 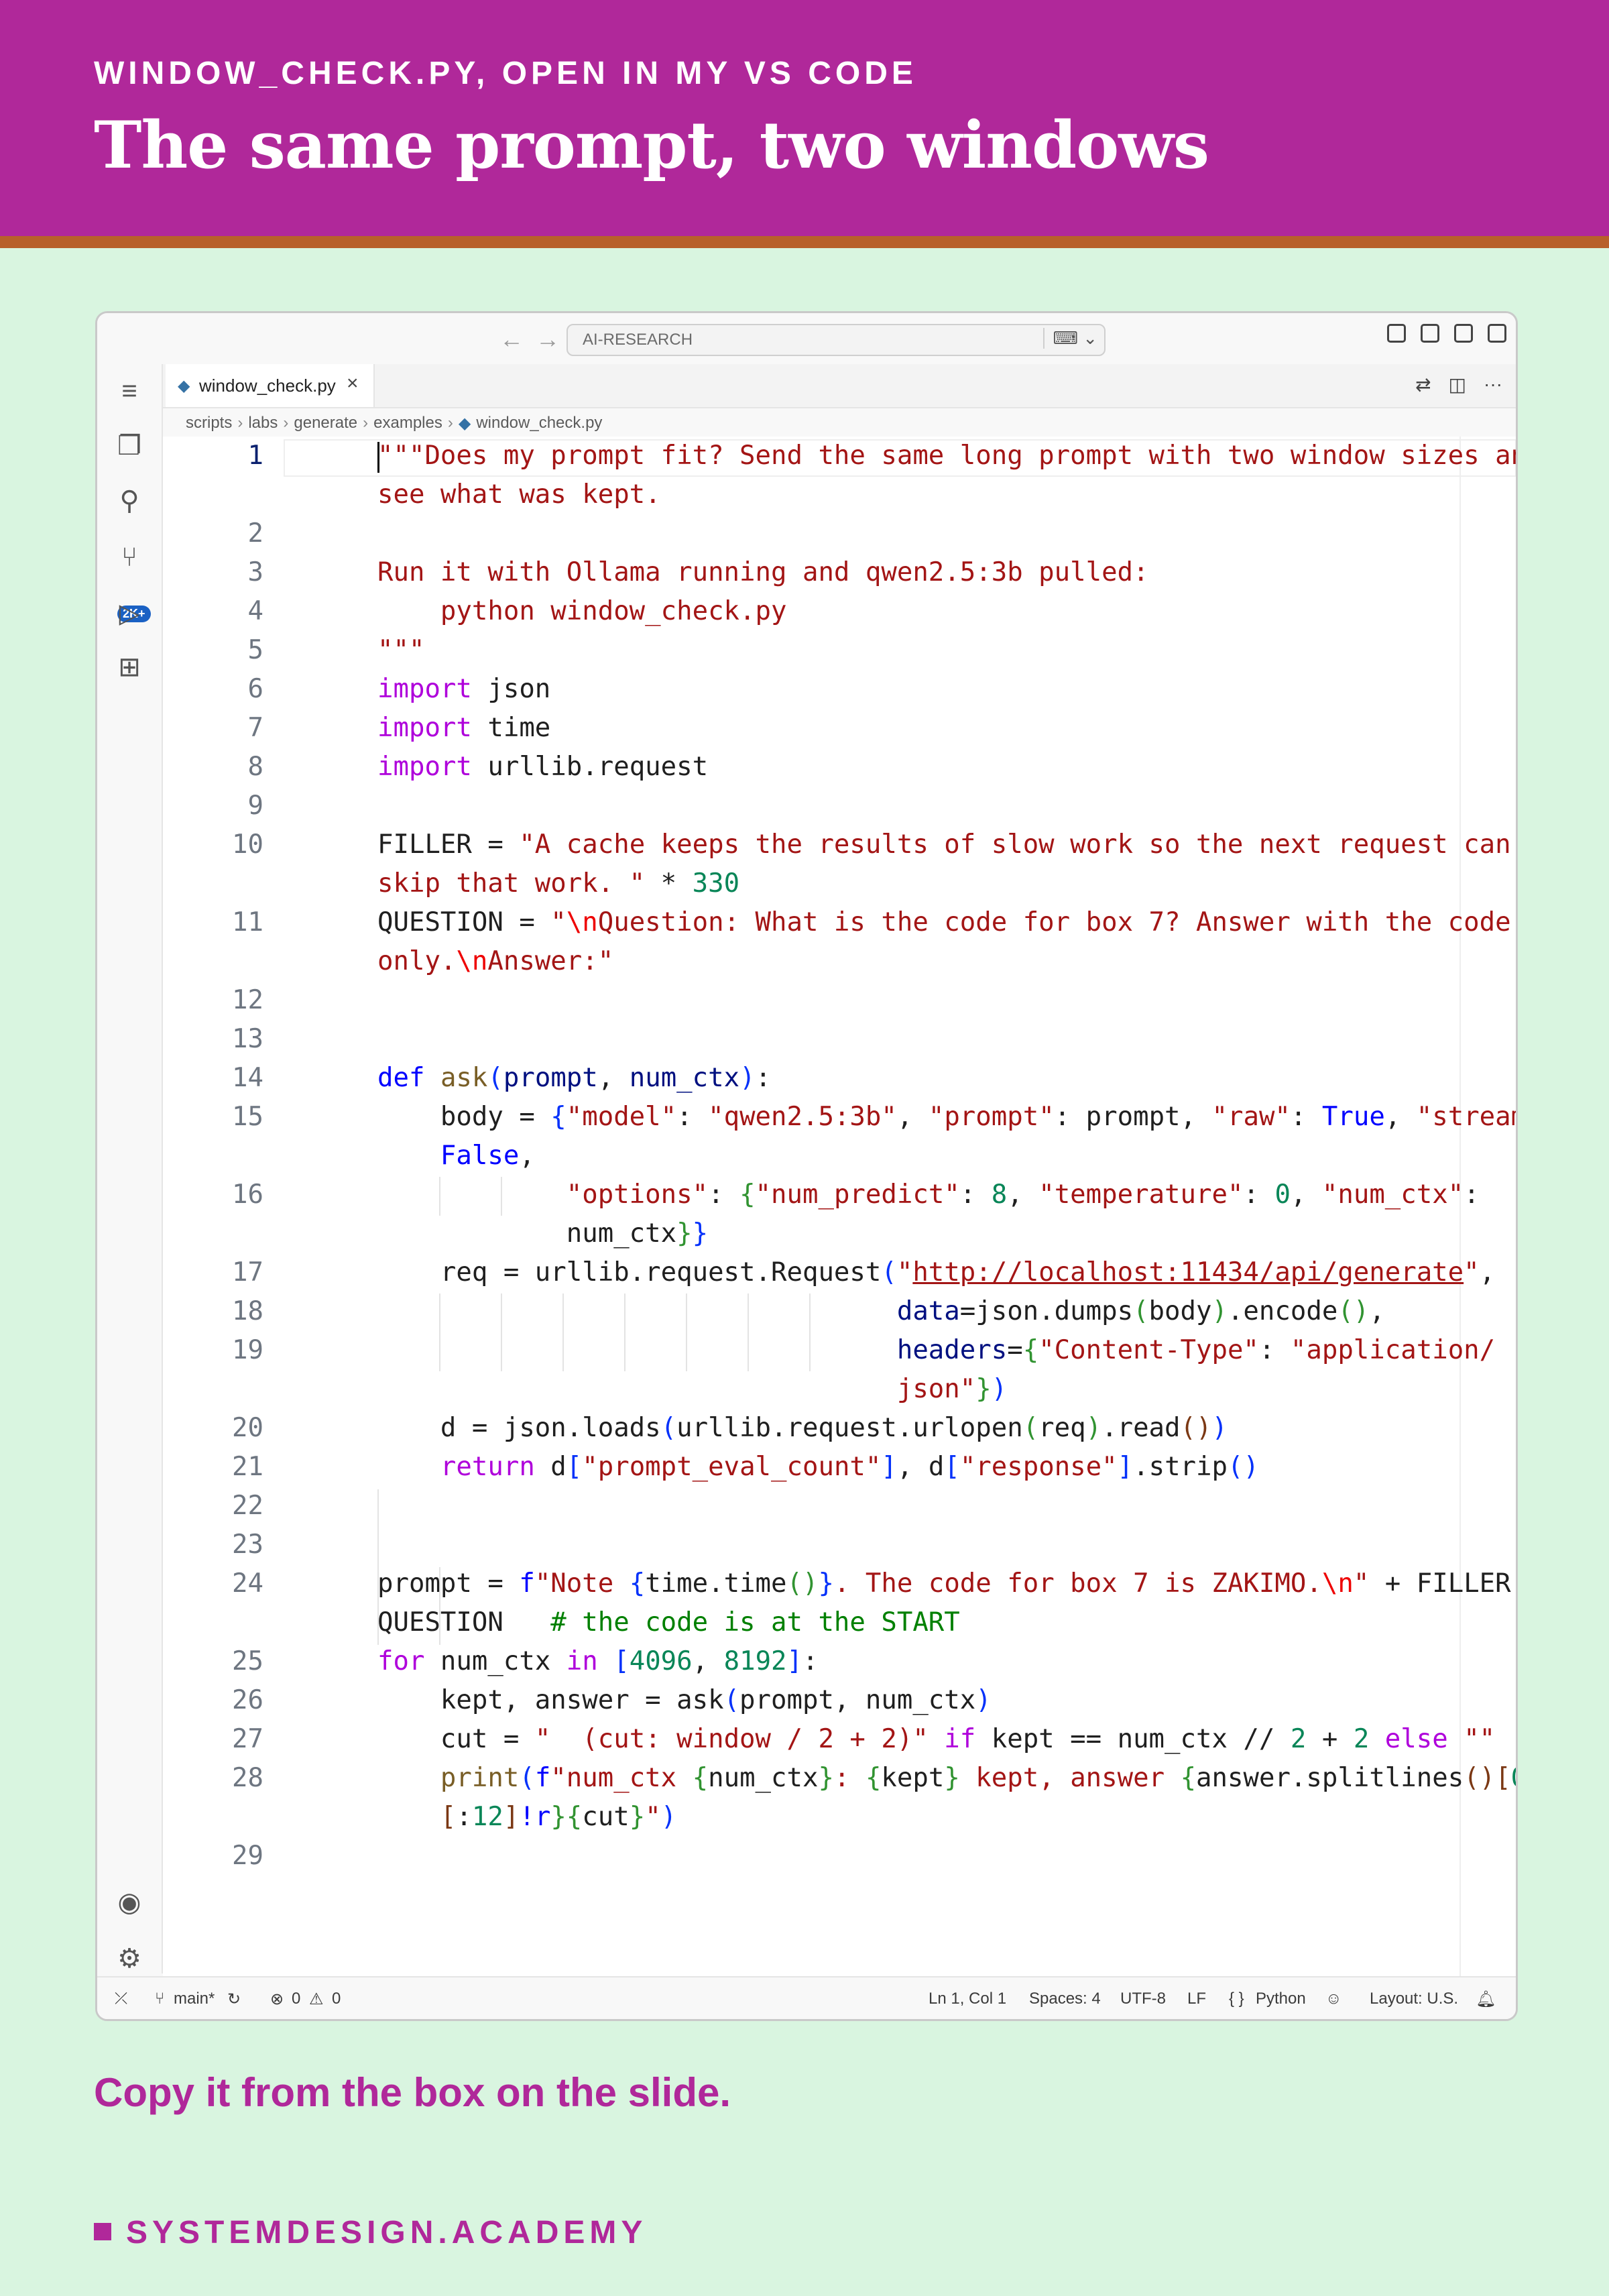 What do you see at coordinates (129, 1902) in the screenshot?
I see `account-icon: ◉` at bounding box center [129, 1902].